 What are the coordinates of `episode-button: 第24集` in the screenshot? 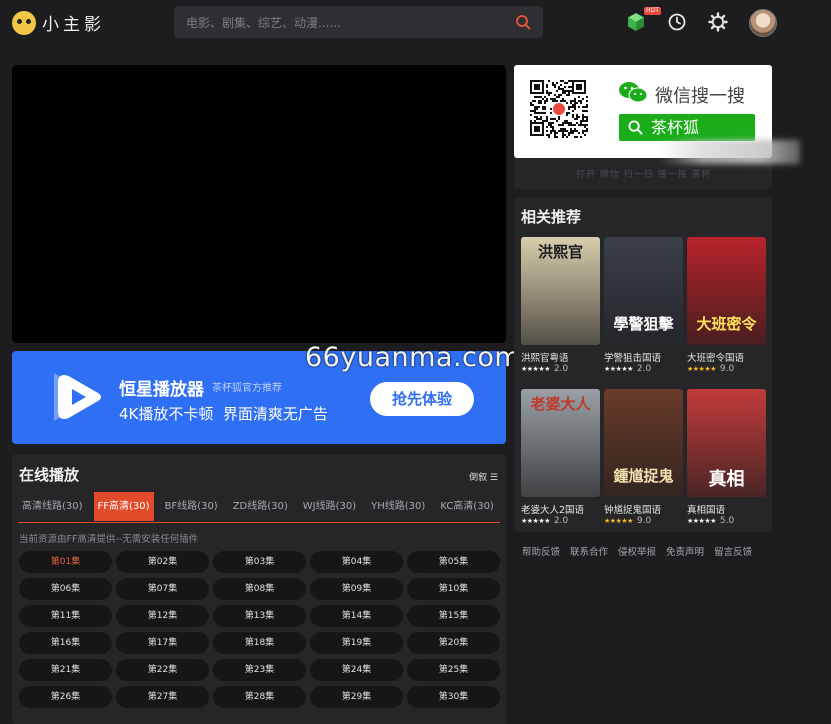 It's located at (356, 670).